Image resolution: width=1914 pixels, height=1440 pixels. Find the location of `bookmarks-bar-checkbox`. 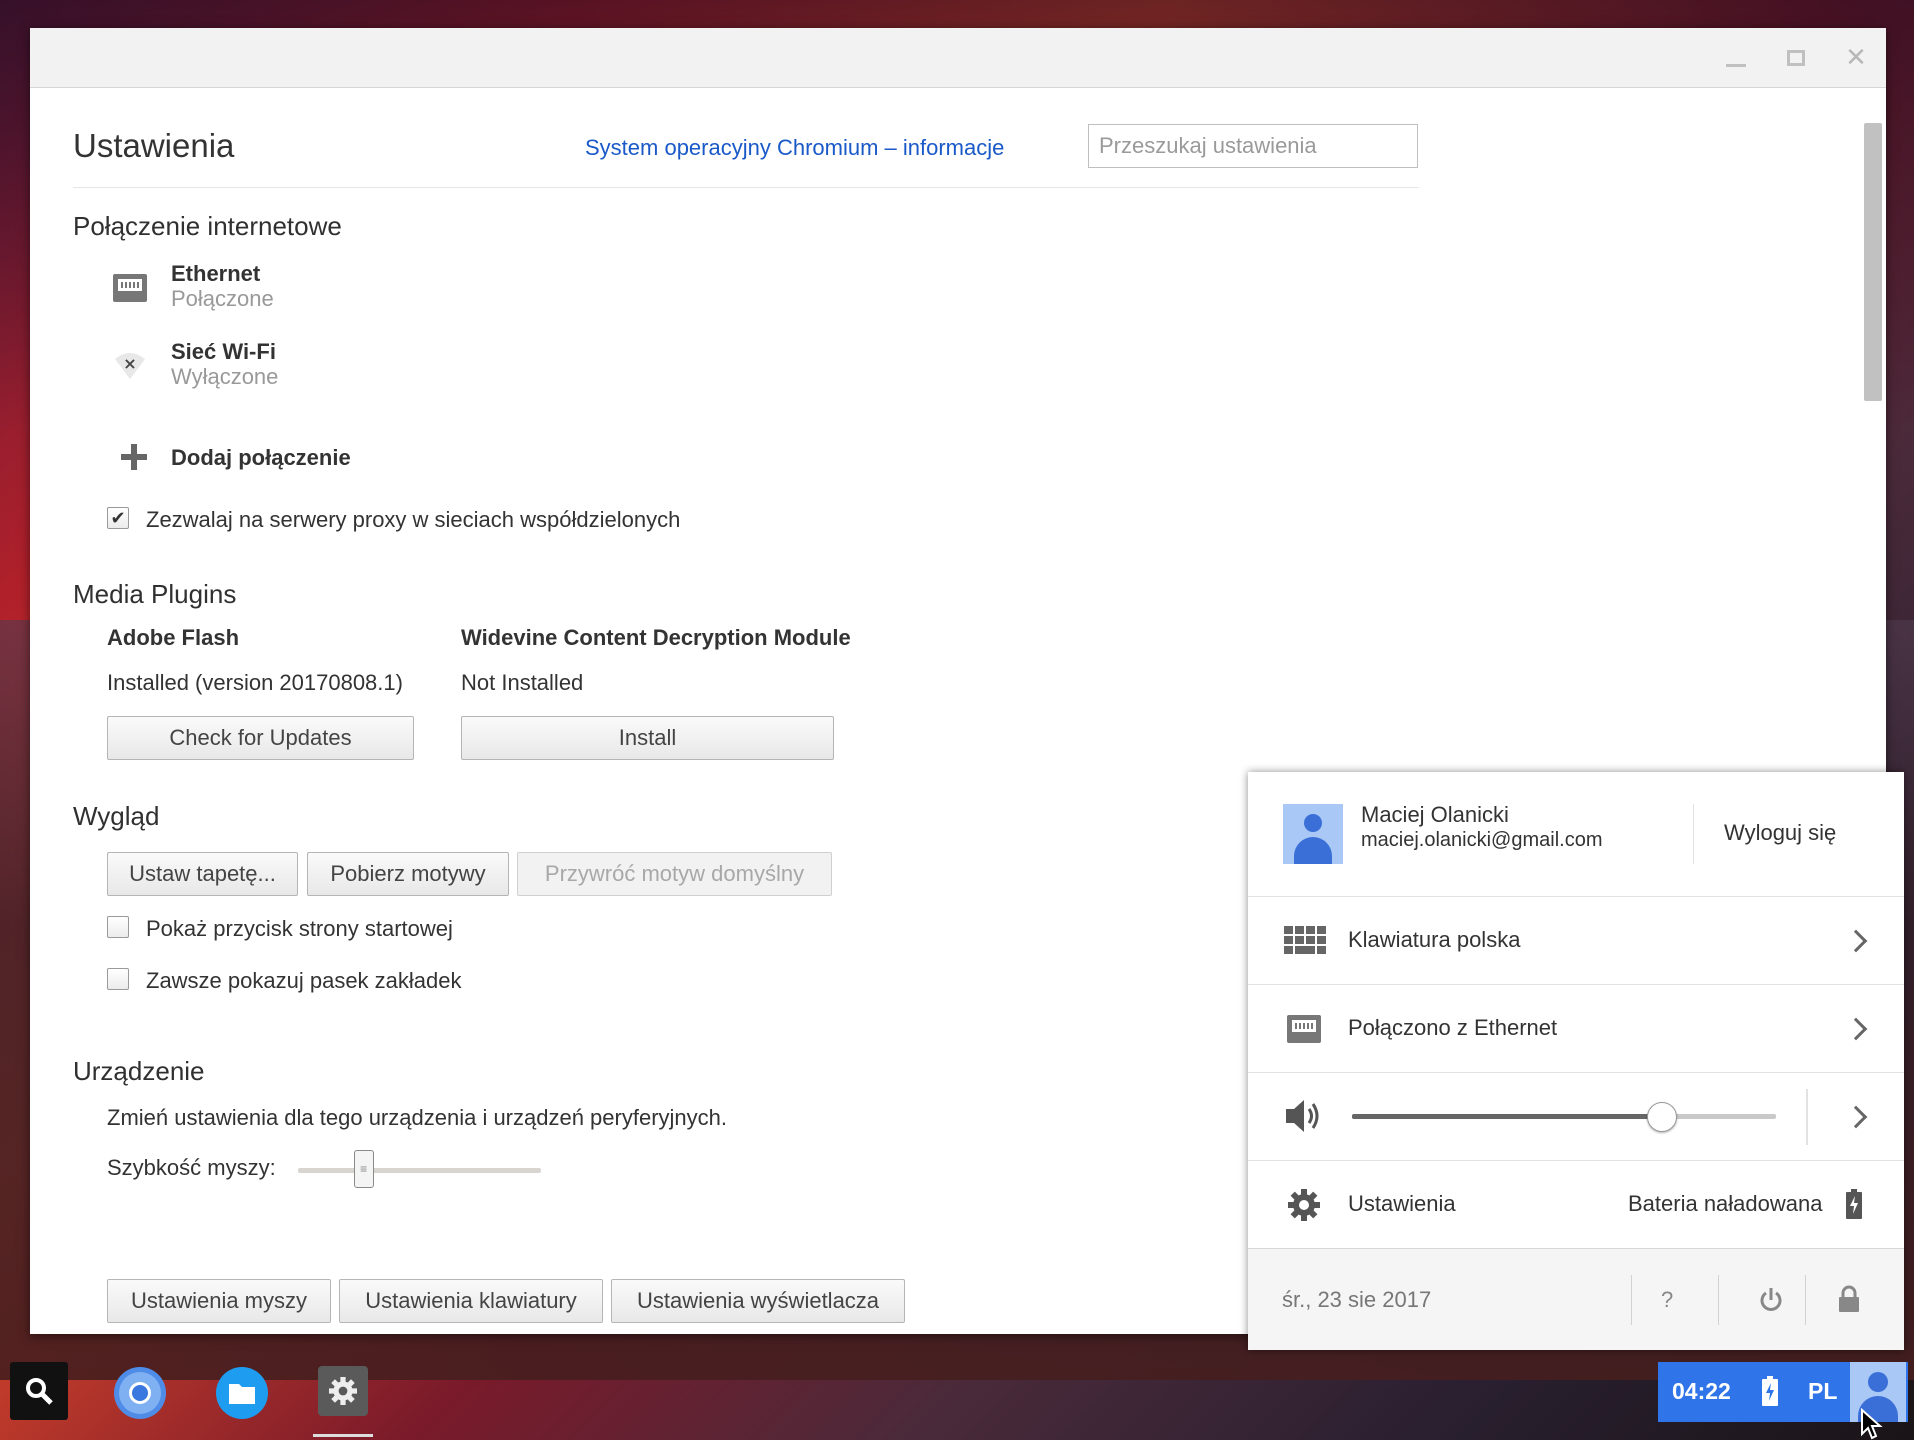

bookmarks-bar-checkbox is located at coordinates (118, 979).